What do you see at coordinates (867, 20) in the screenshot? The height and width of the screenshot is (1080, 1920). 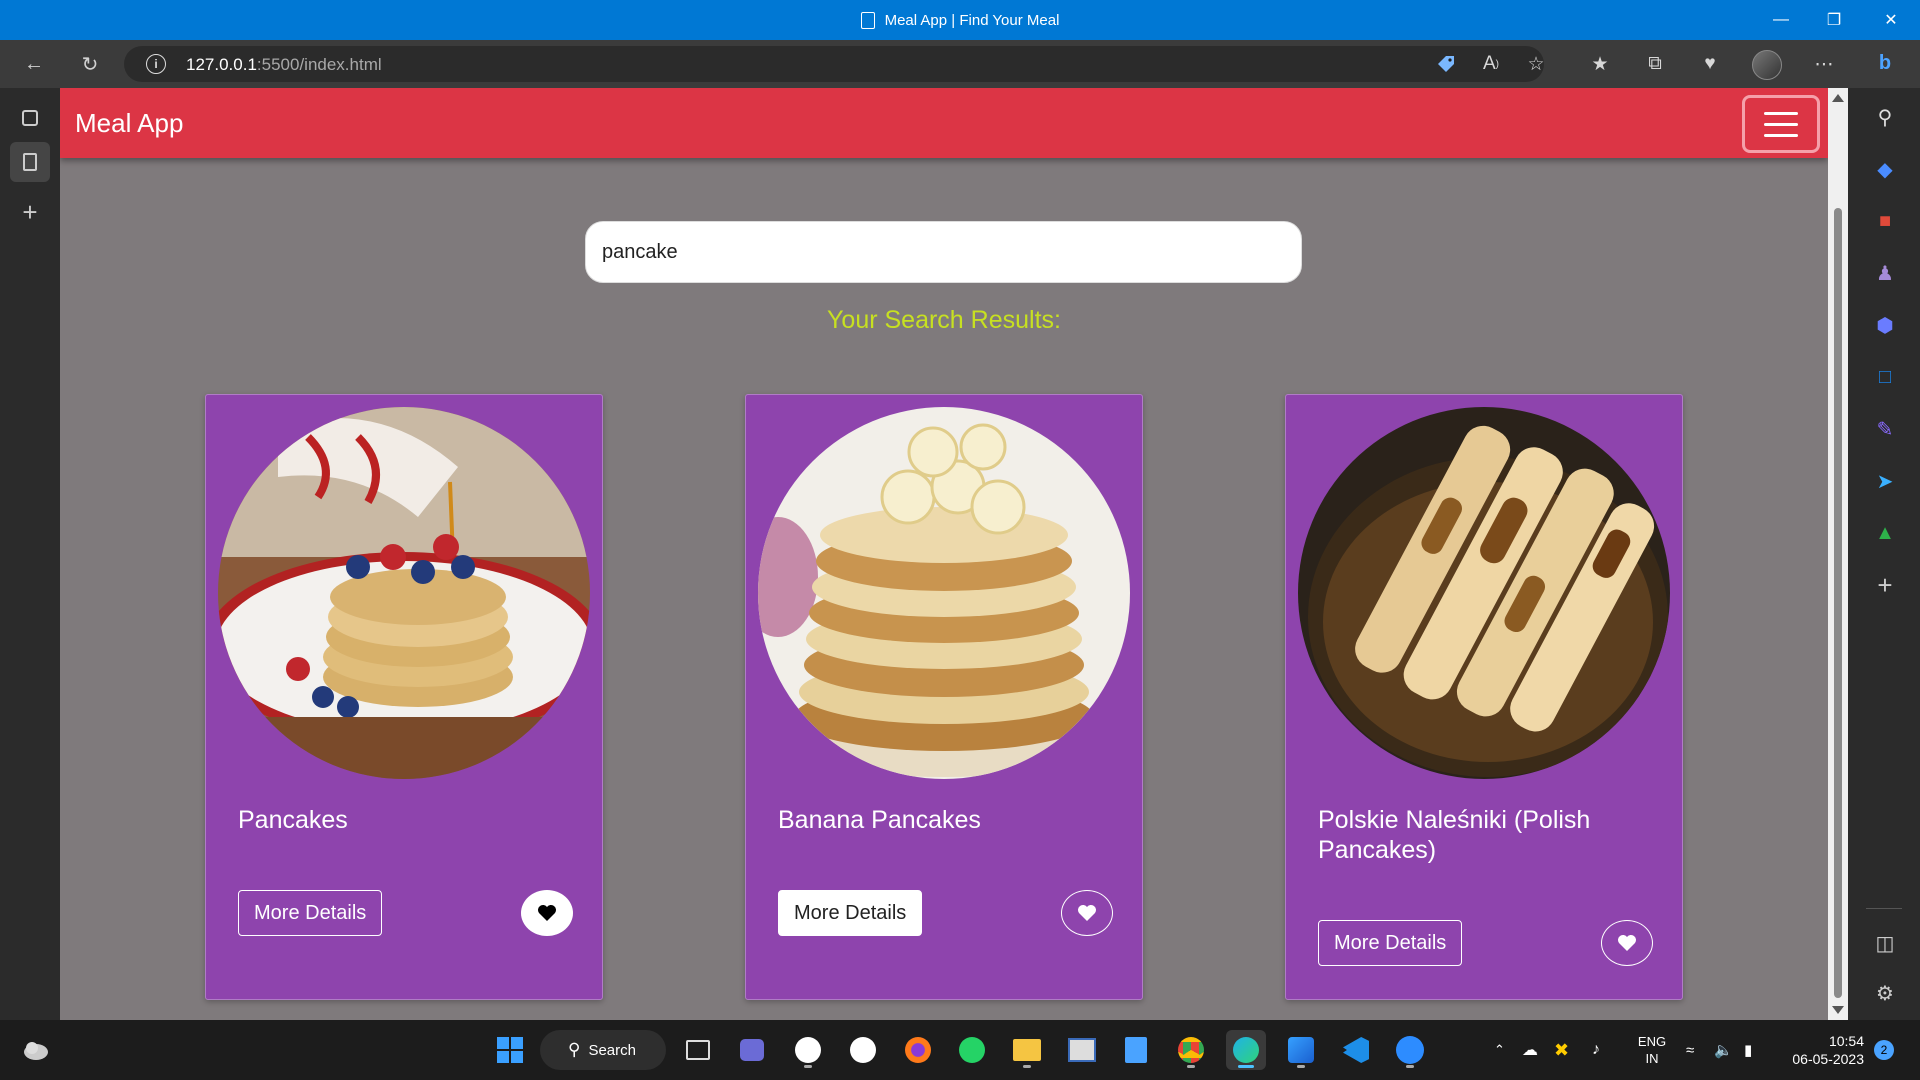 I see `document-icon` at bounding box center [867, 20].